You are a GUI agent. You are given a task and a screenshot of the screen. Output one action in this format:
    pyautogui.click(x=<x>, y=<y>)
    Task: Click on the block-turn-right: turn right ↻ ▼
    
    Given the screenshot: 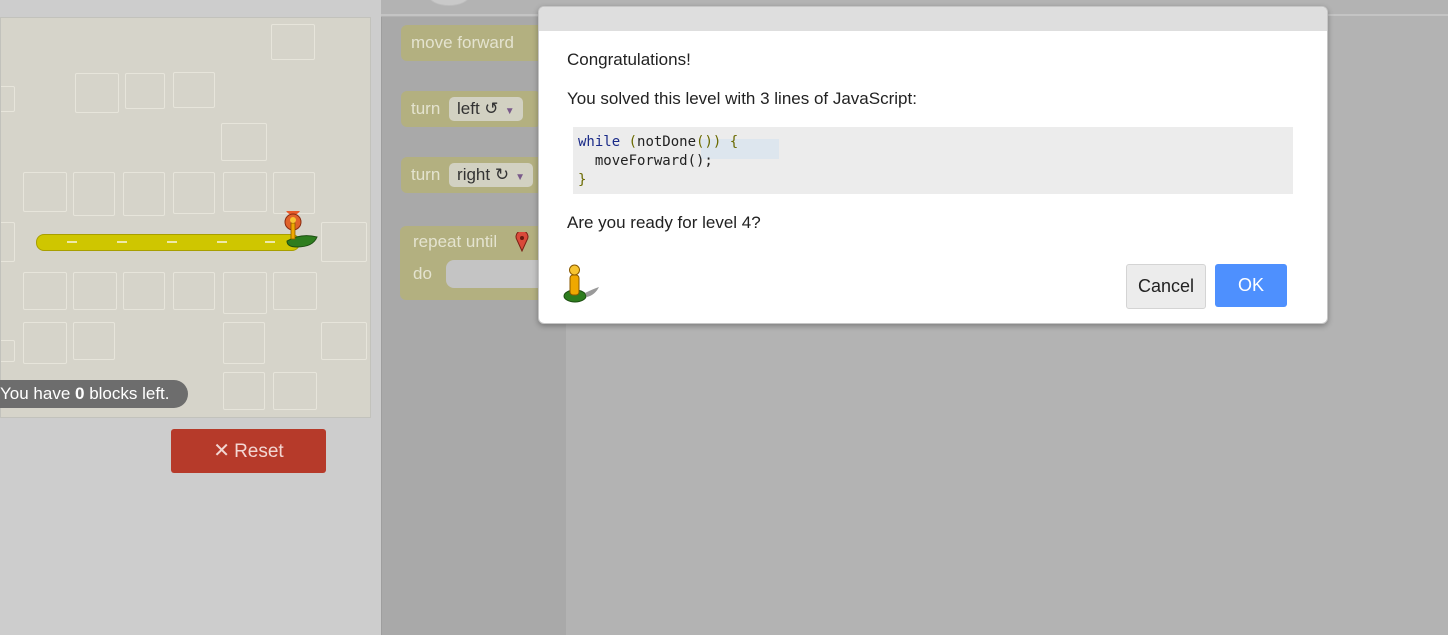 What is the action you would take?
    pyautogui.click(x=473, y=175)
    